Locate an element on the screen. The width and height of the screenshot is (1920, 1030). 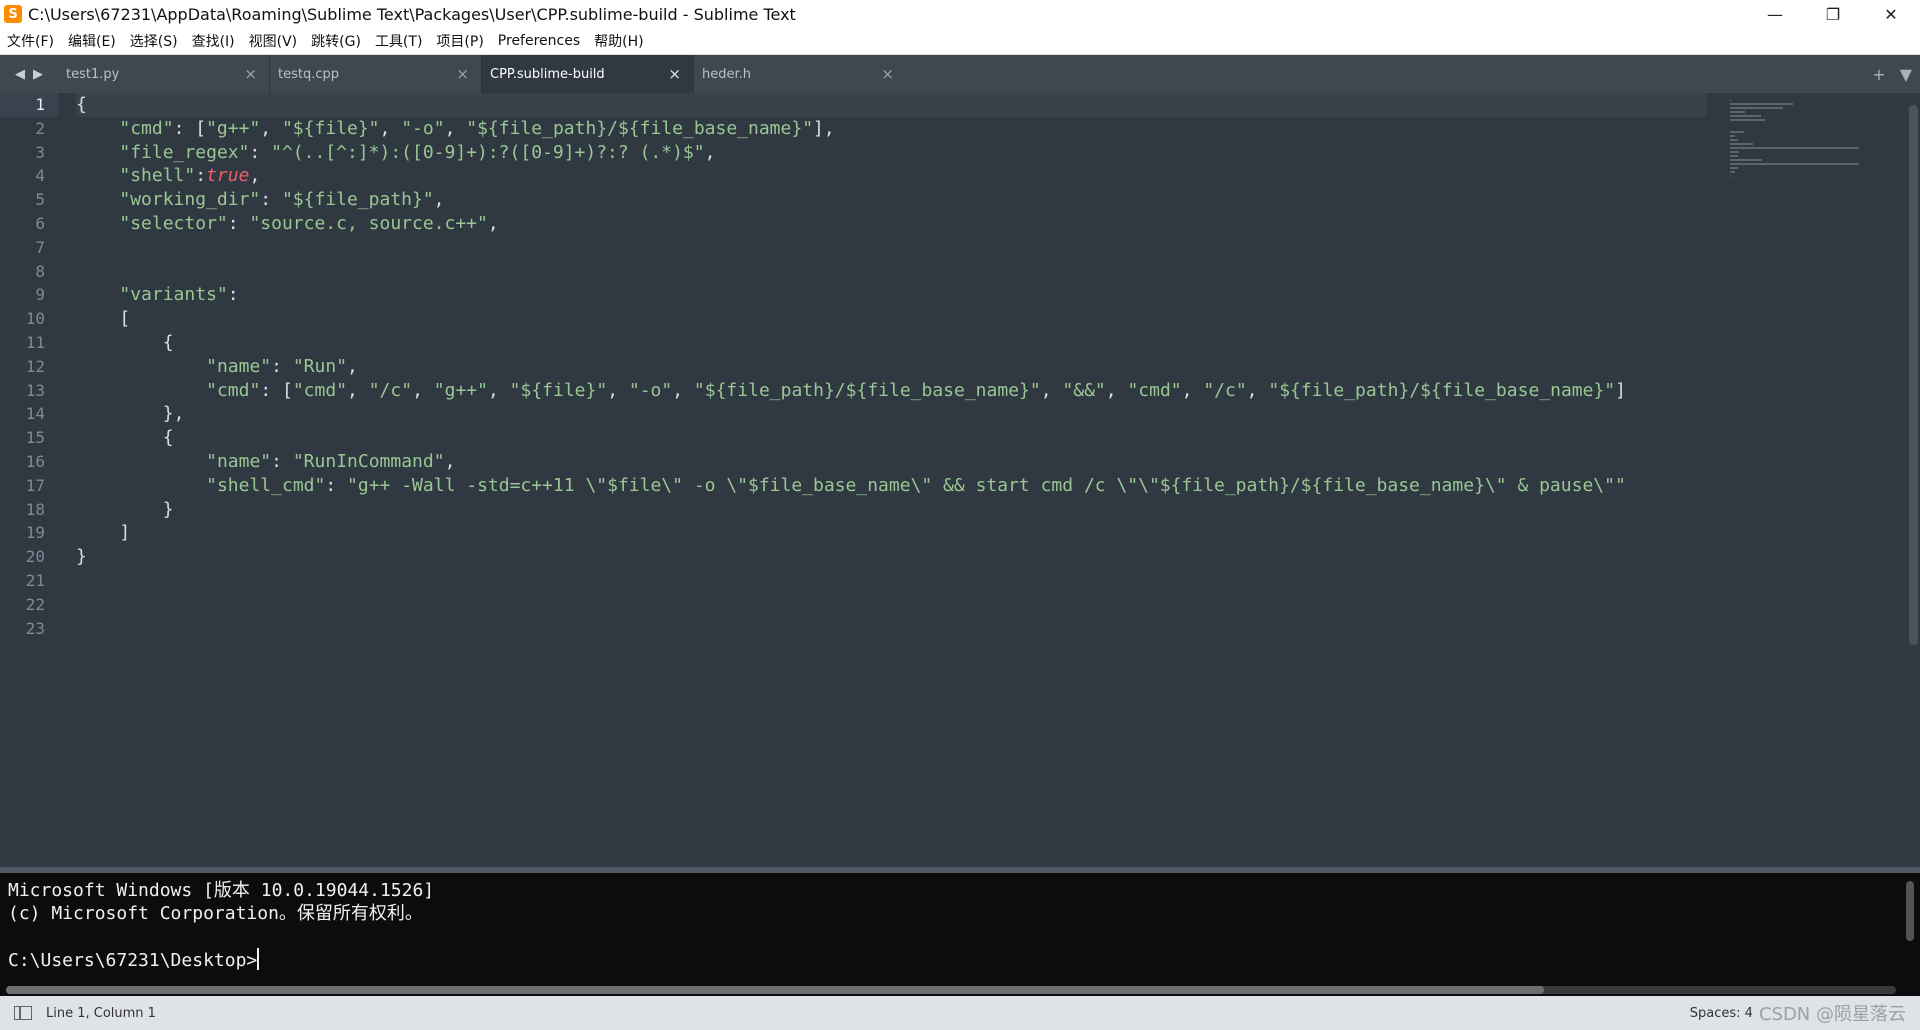
line-number: 15 is located at coordinates (35, 438).